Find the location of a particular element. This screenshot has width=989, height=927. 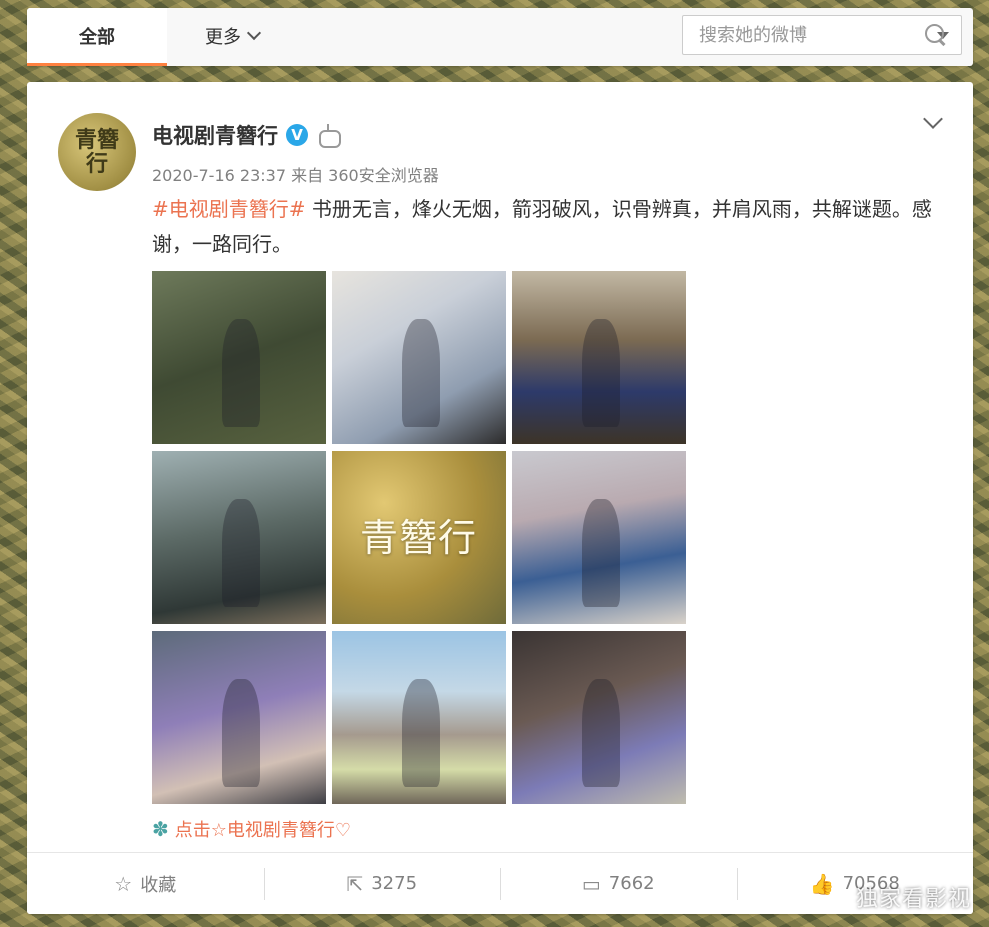

tab-all: 全部 is located at coordinates (97, 37).